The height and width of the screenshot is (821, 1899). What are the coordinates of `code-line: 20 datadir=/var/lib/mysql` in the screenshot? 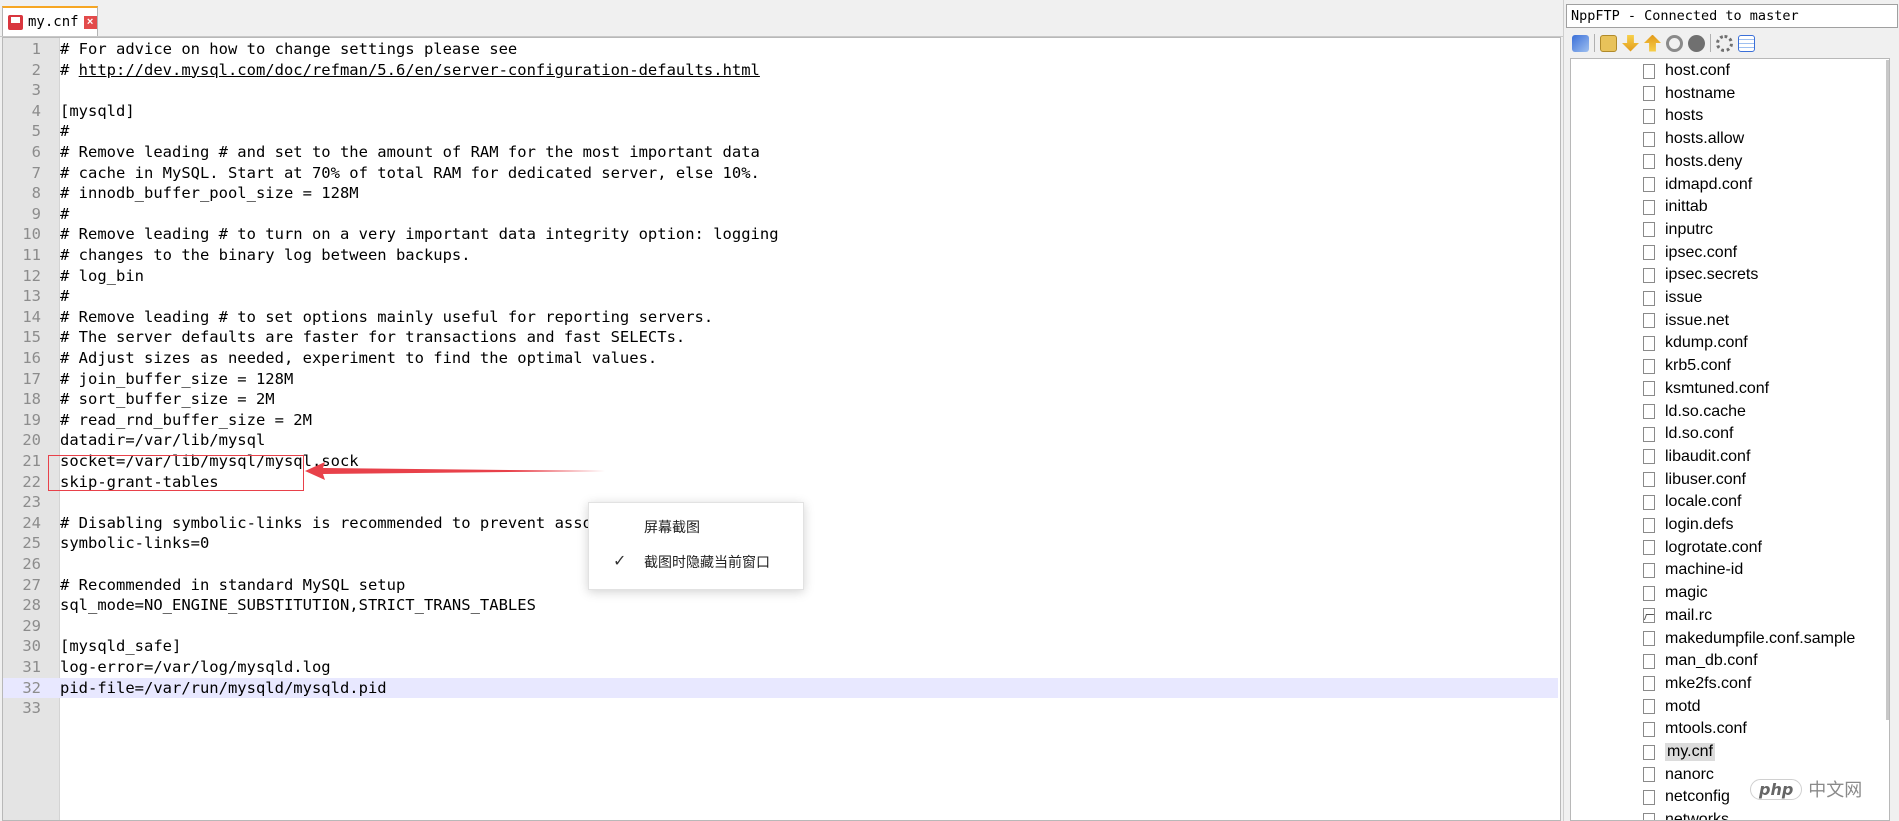 It's located at (780, 440).